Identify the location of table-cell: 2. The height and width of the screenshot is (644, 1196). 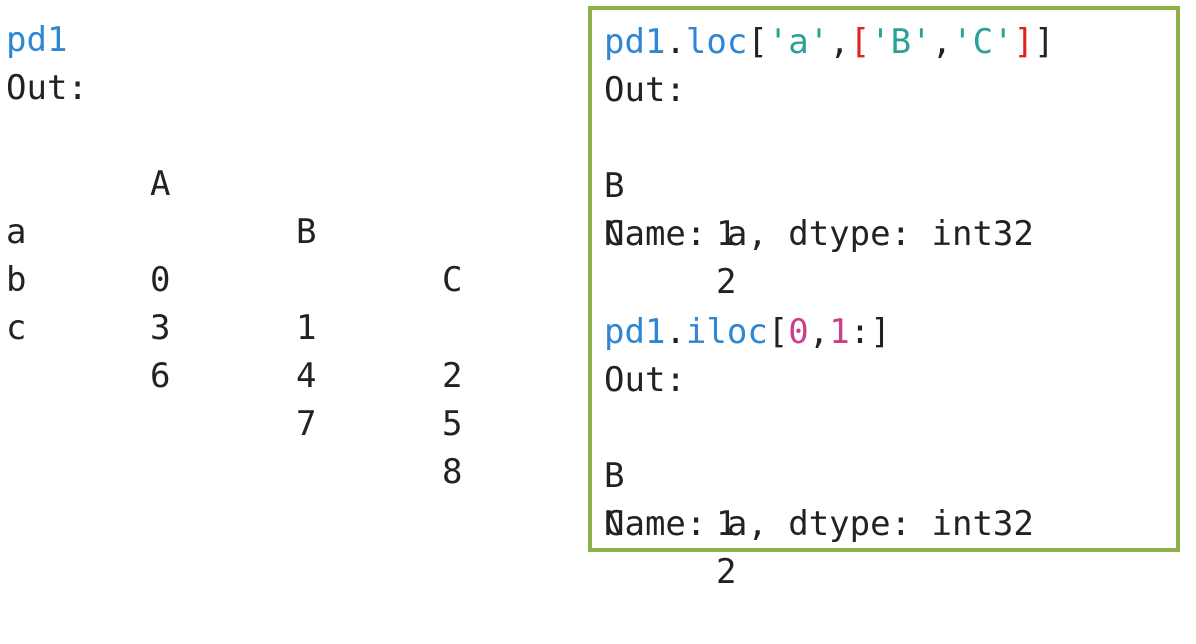
(452, 376).